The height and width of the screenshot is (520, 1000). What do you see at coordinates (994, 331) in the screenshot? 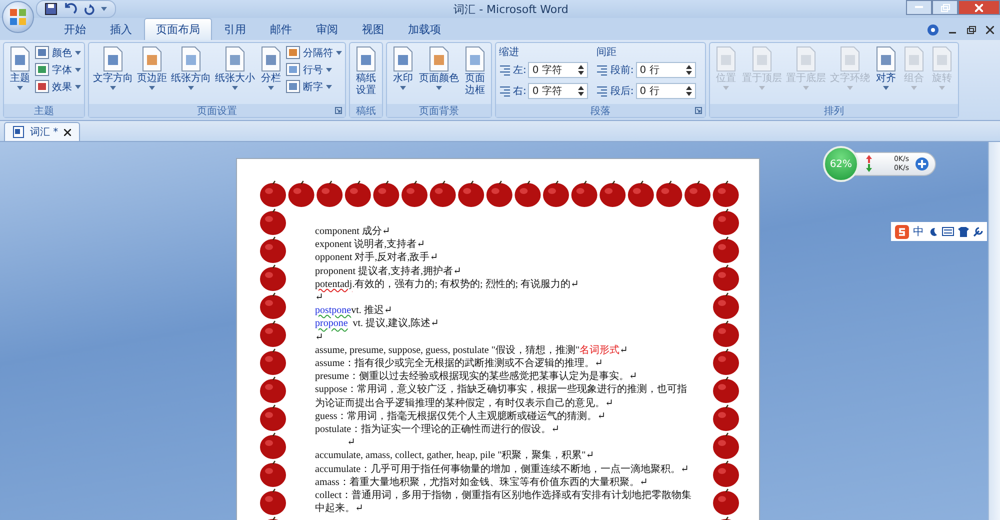
I see `vertical-scrollbar` at bounding box center [994, 331].